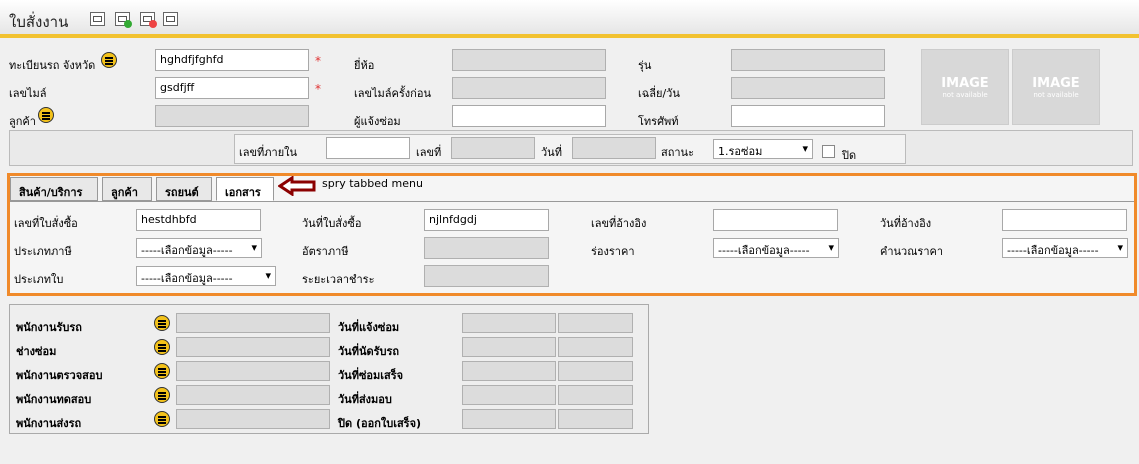 The height and width of the screenshot is (464, 1139). What do you see at coordinates (232, 88) in the screenshot?
I see `mileage-input: gsdfjff` at bounding box center [232, 88].